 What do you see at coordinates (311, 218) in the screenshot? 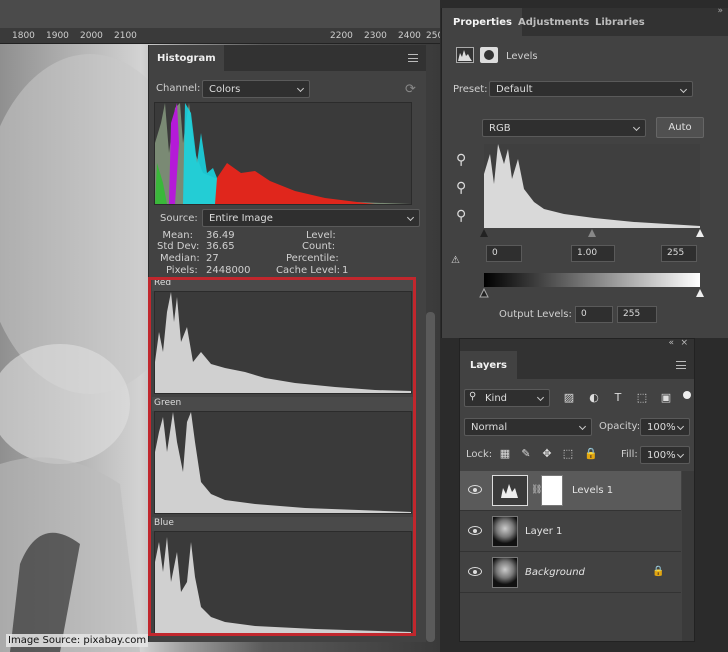
I see `source-select: Entire Image` at bounding box center [311, 218].